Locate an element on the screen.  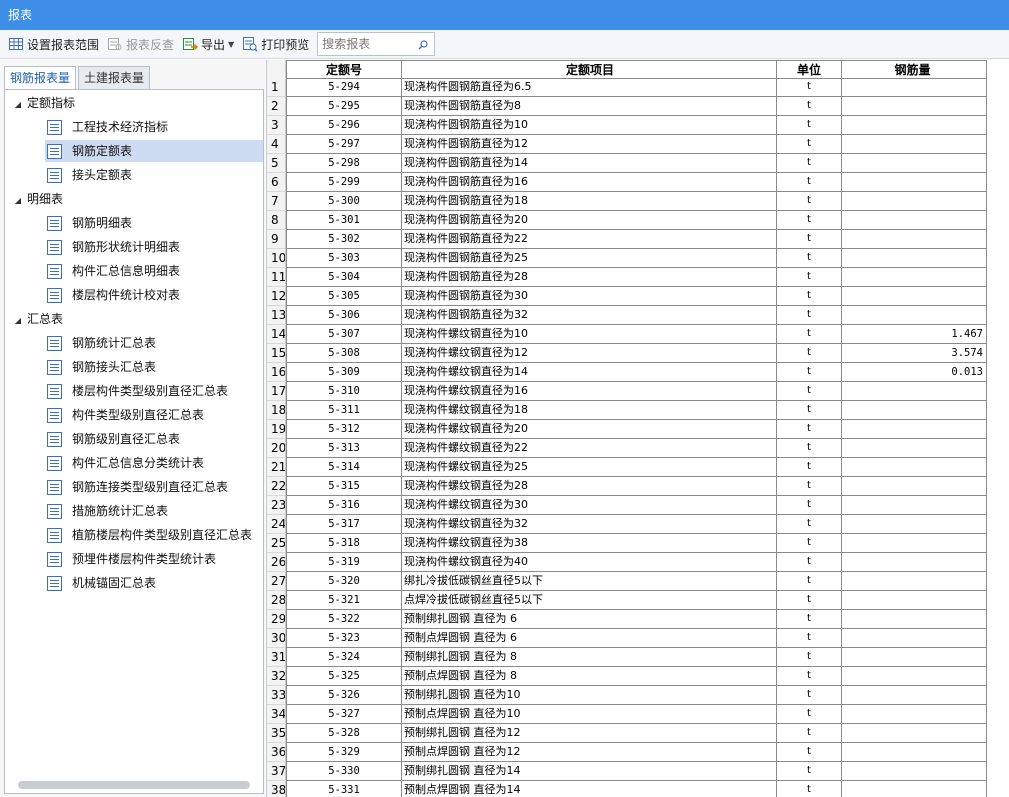
cell-code: 5-322 is located at coordinates (344, 620).